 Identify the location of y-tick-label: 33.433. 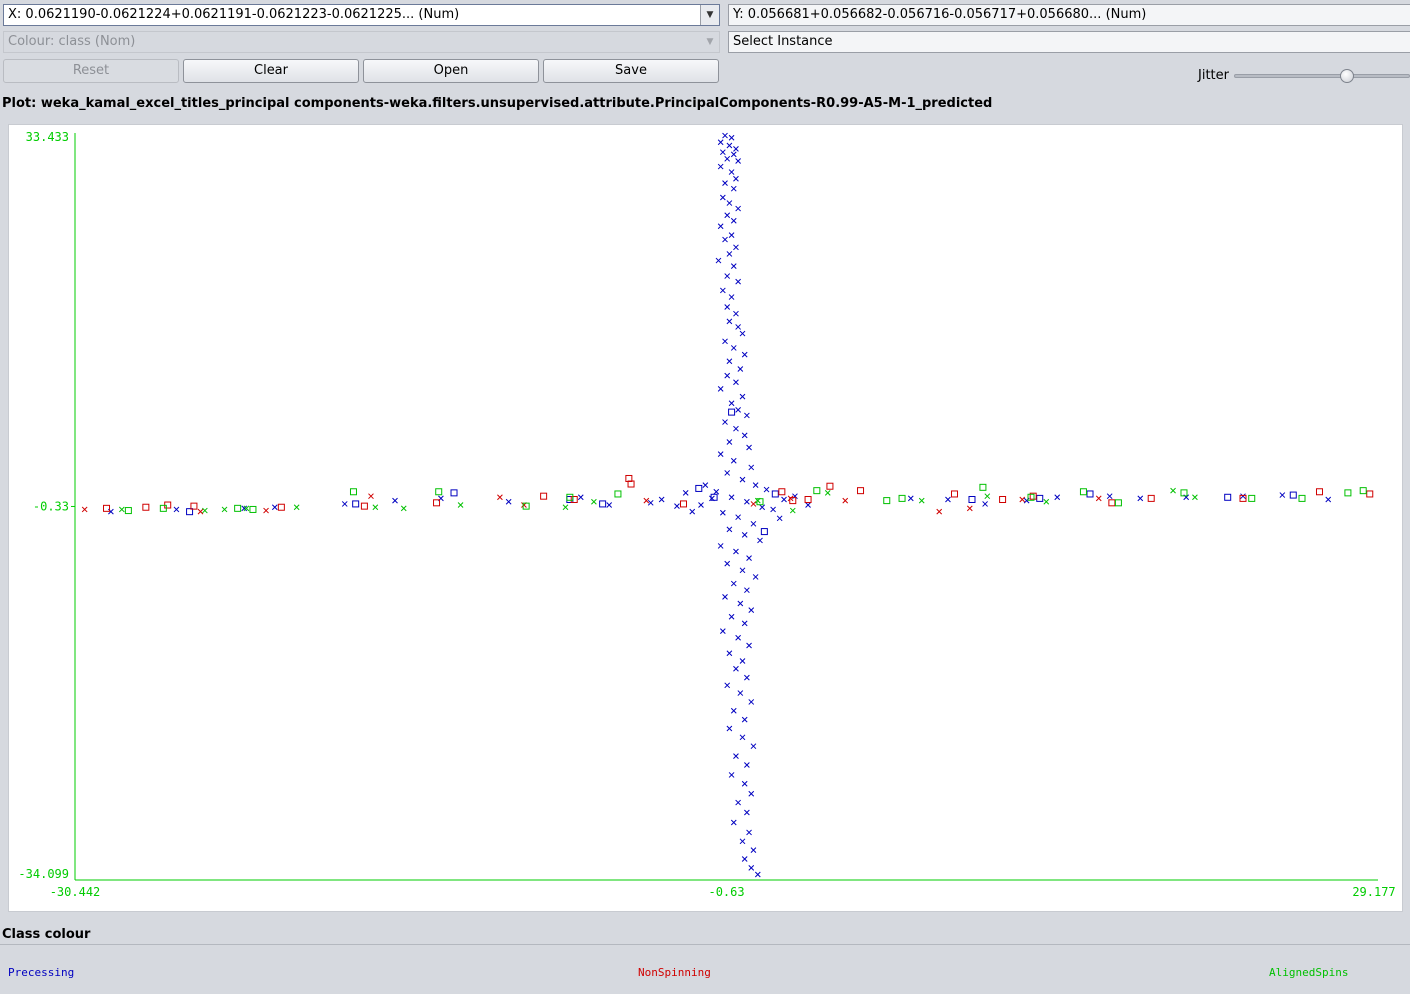
(47, 137).